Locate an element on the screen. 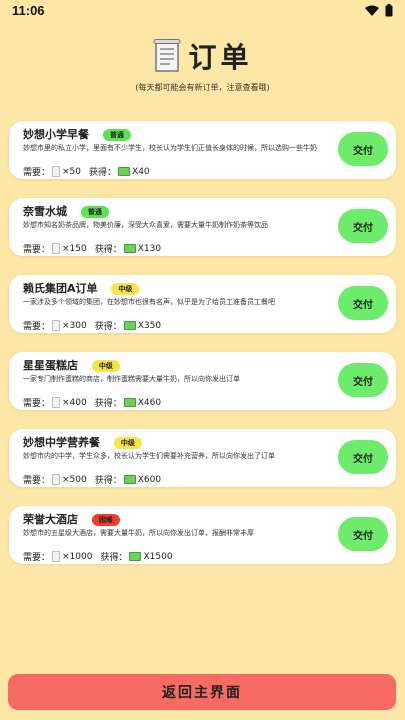  reward-amount: X40 is located at coordinates (141, 171).